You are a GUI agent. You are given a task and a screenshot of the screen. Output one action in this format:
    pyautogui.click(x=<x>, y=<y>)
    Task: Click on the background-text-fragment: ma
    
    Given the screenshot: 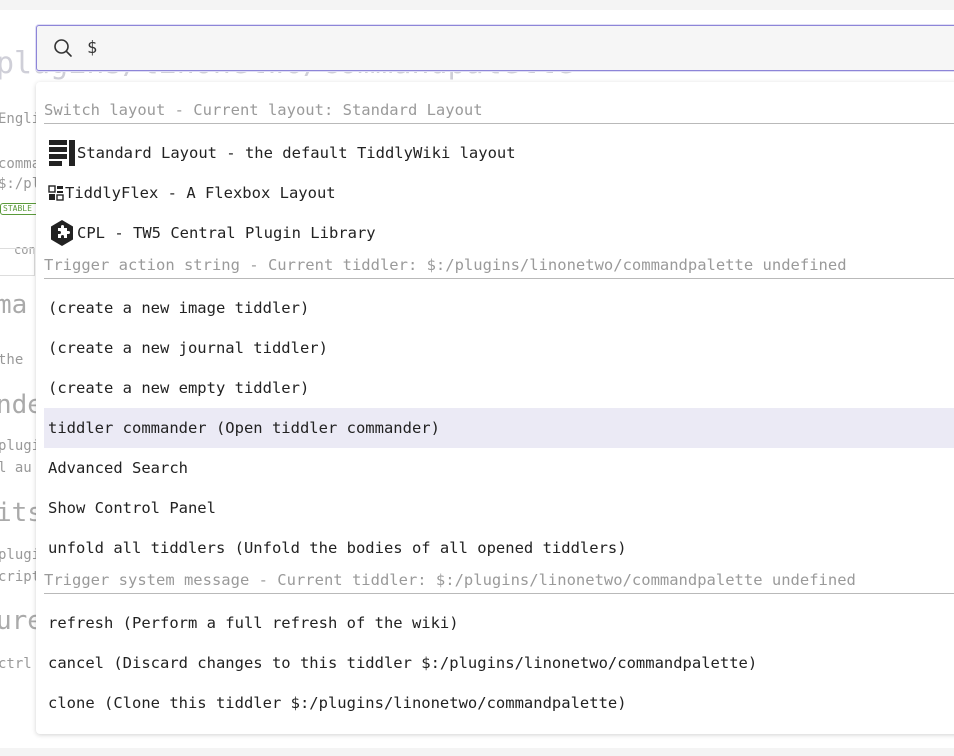 What is the action you would take?
    pyautogui.click(x=14, y=305)
    